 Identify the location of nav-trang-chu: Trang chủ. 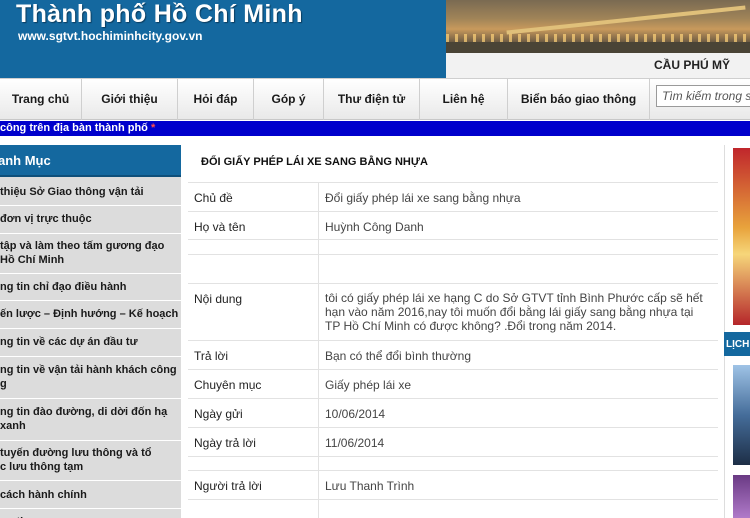
(41, 99).